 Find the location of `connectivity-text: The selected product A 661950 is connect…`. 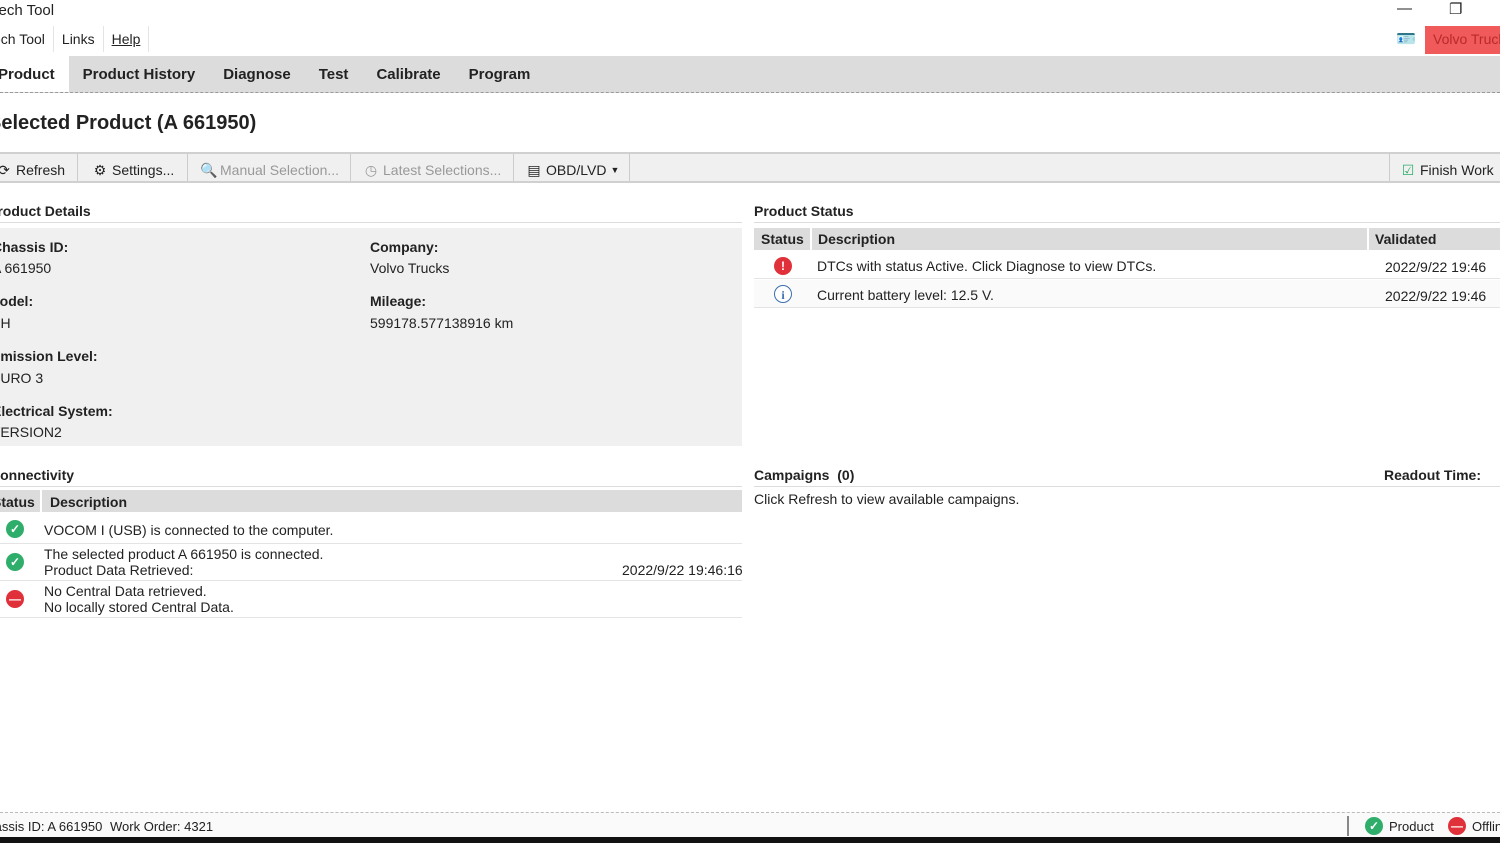

connectivity-text: The selected product A 661950 is connect… is located at coordinates (184, 554).